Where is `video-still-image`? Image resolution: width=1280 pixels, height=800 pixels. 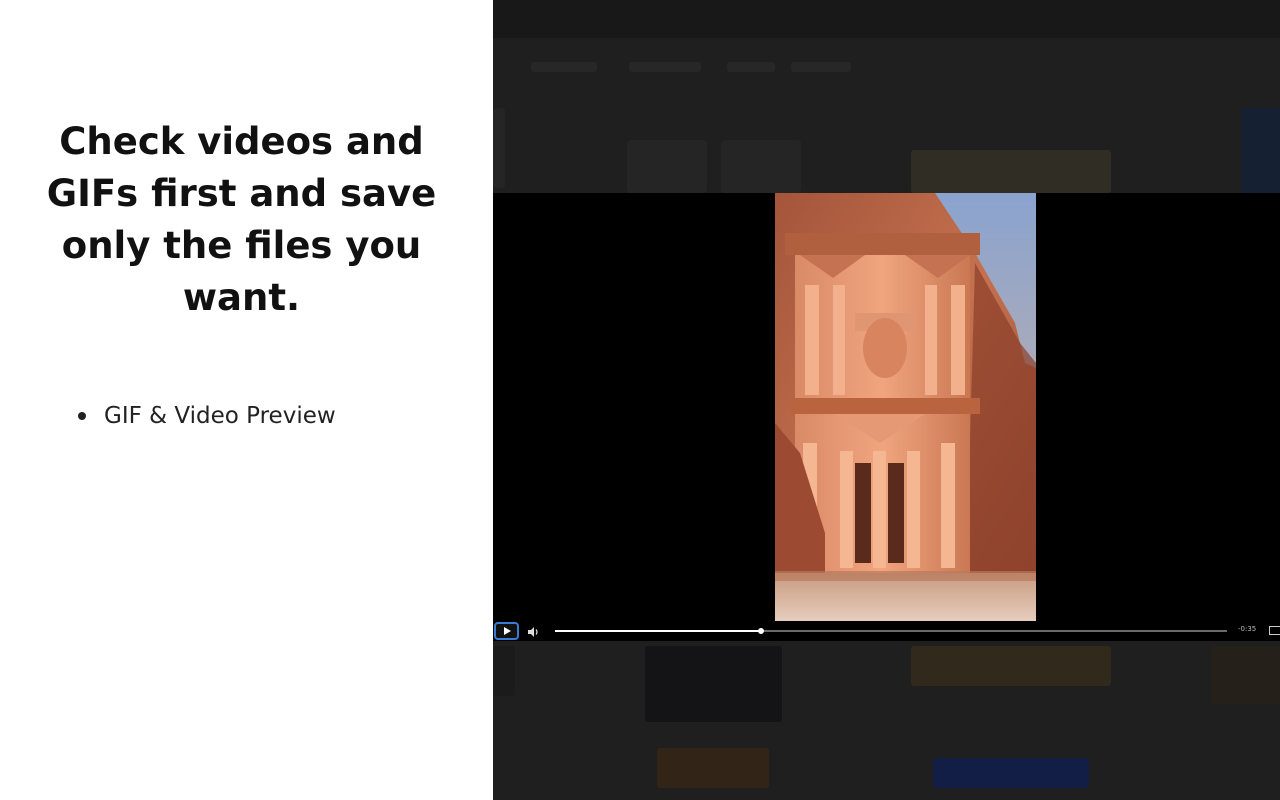
video-still-image is located at coordinates (905, 407).